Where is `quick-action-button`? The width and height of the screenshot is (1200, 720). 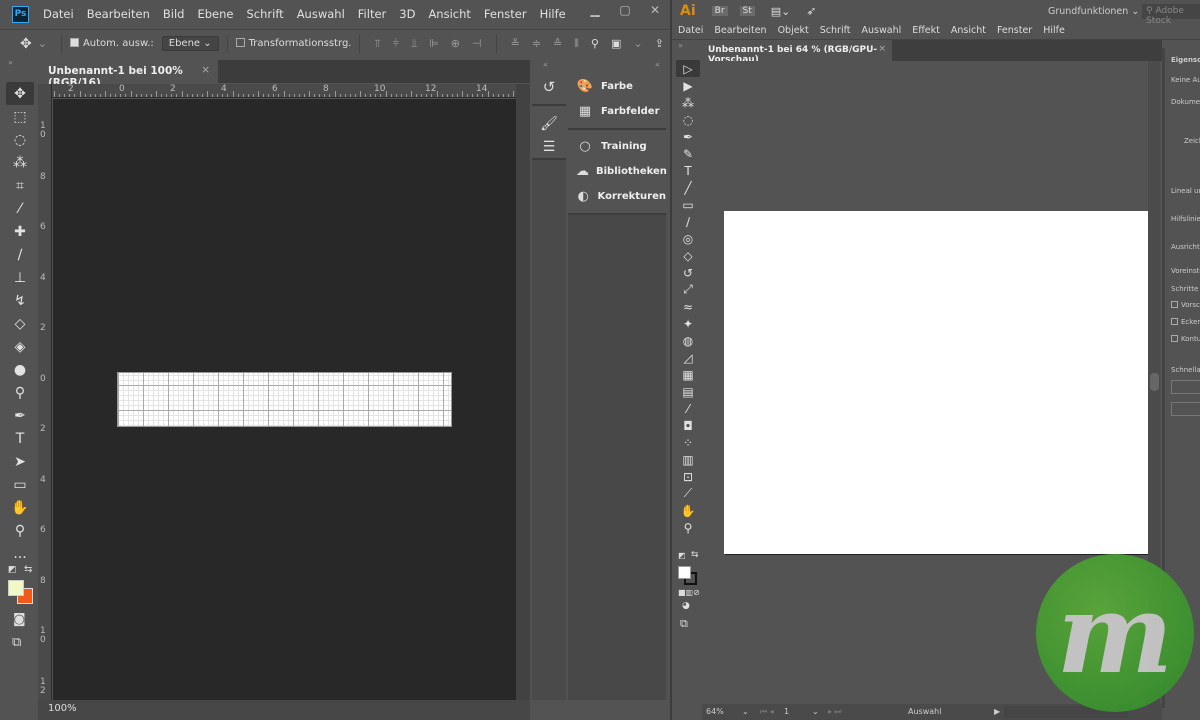 quick-action-button is located at coordinates (1185, 409).